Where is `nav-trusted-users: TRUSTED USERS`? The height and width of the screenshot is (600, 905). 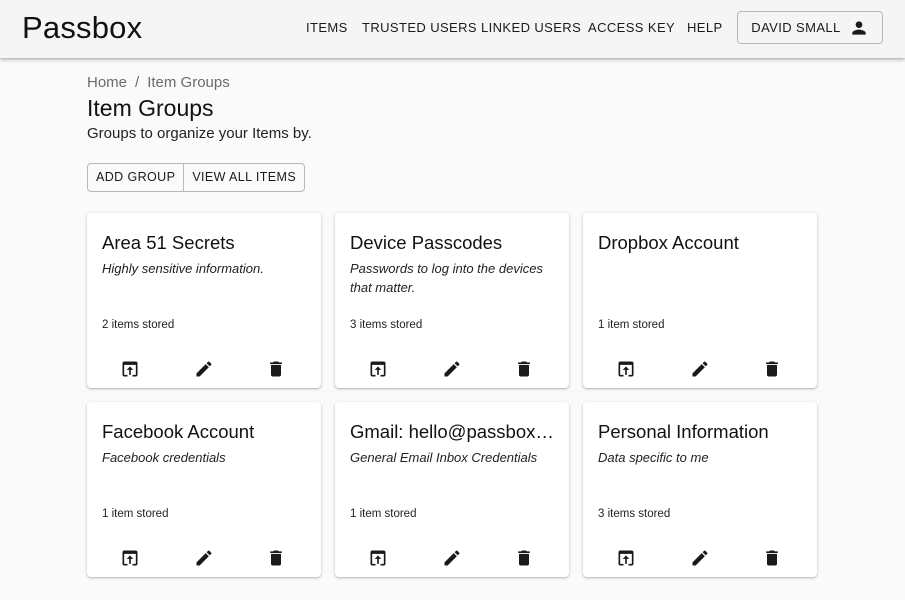 nav-trusted-users: TRUSTED USERS is located at coordinates (419, 27).